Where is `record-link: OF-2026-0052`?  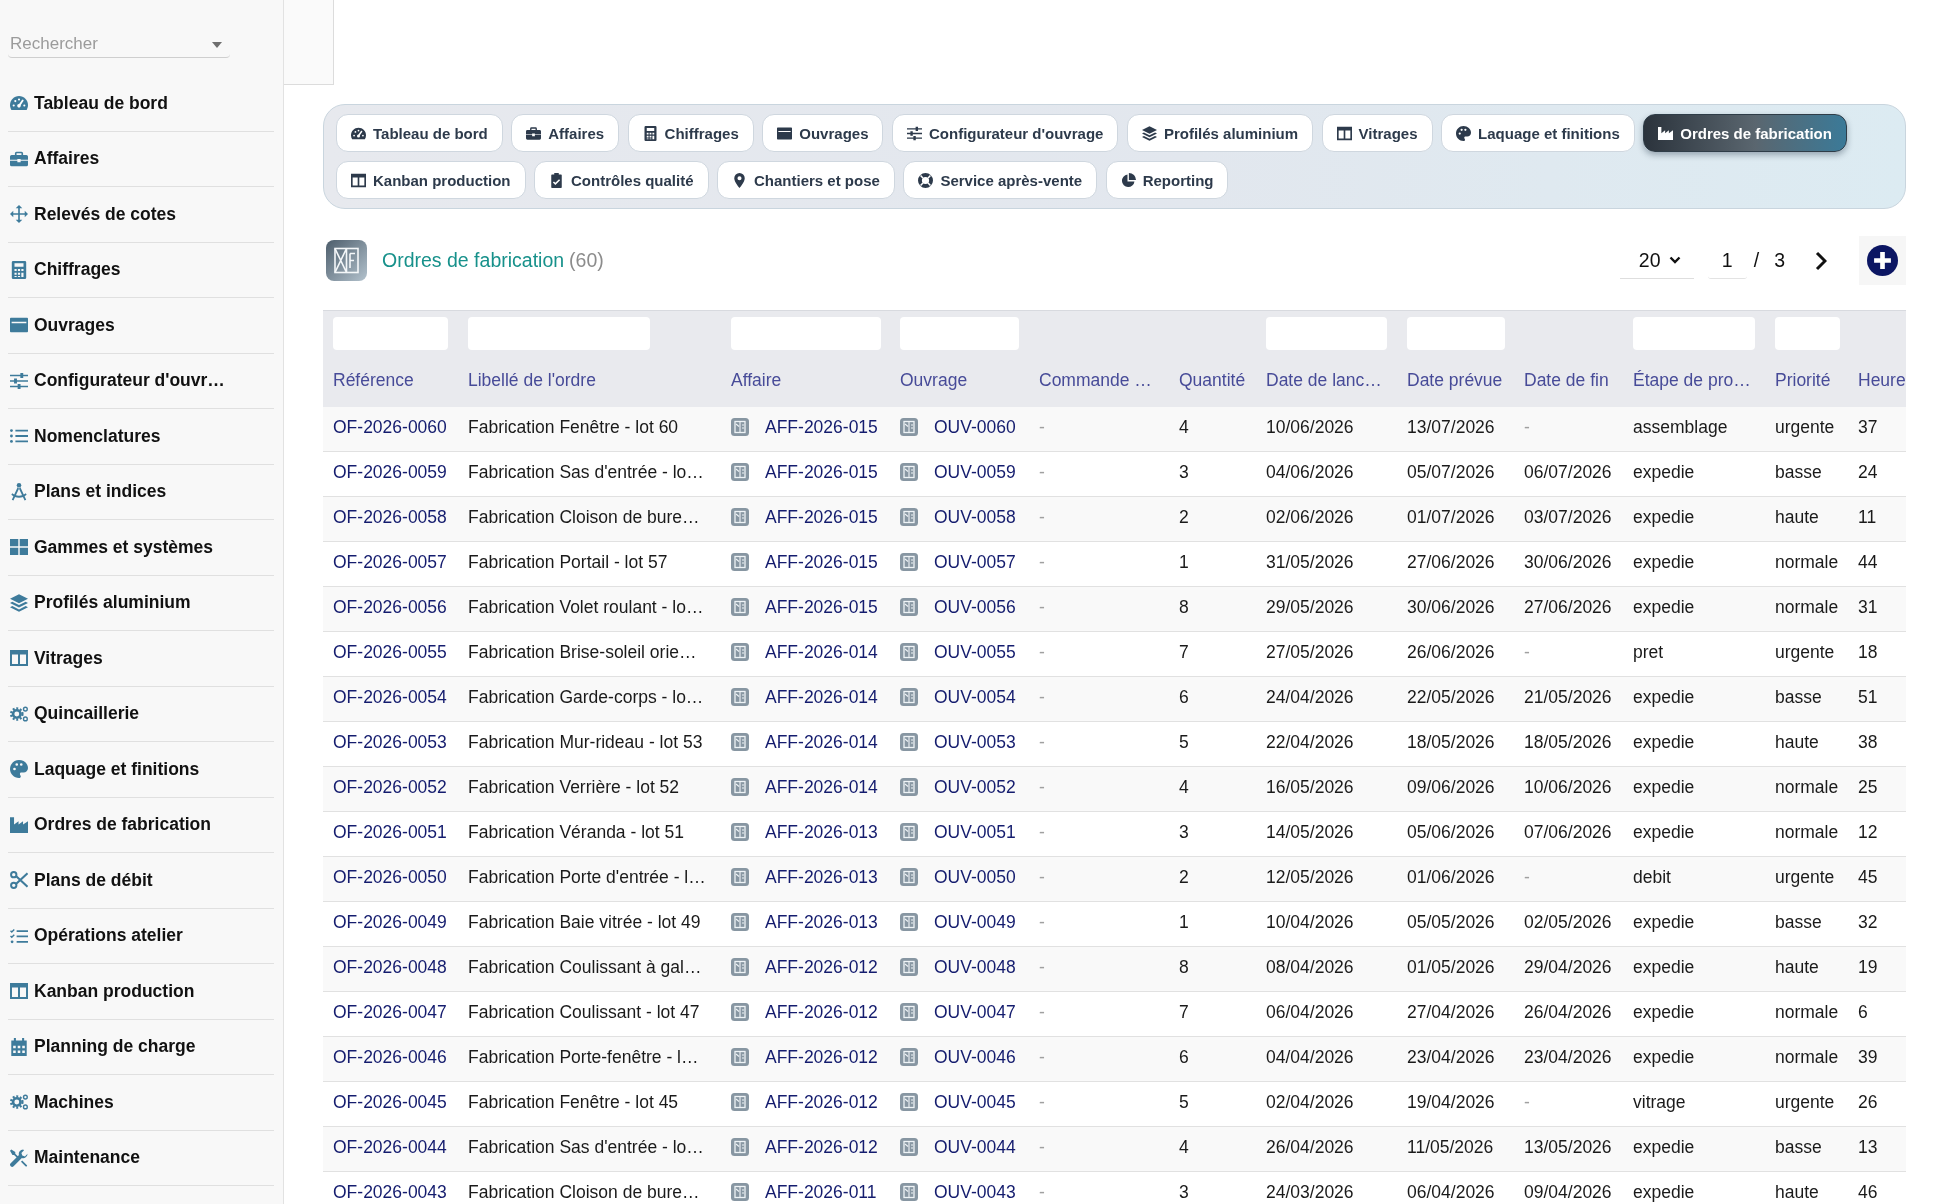 record-link: OF-2026-0052 is located at coordinates (390, 787).